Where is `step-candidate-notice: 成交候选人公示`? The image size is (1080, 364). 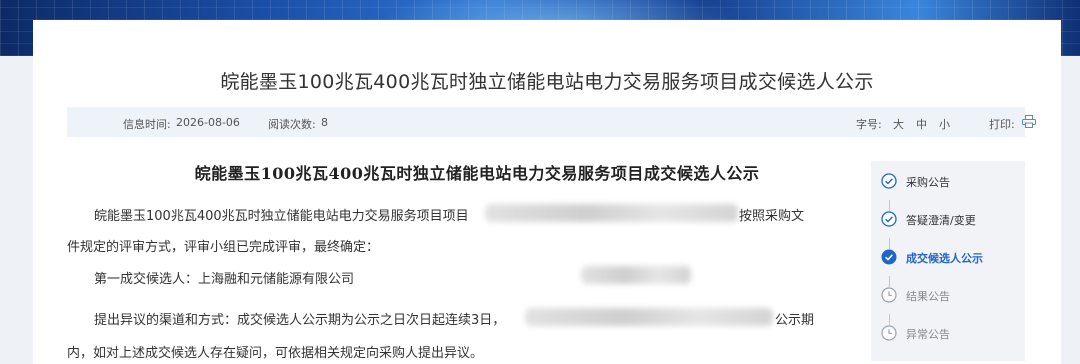
step-candidate-notice: 成交候选人公示 is located at coordinates (951, 257).